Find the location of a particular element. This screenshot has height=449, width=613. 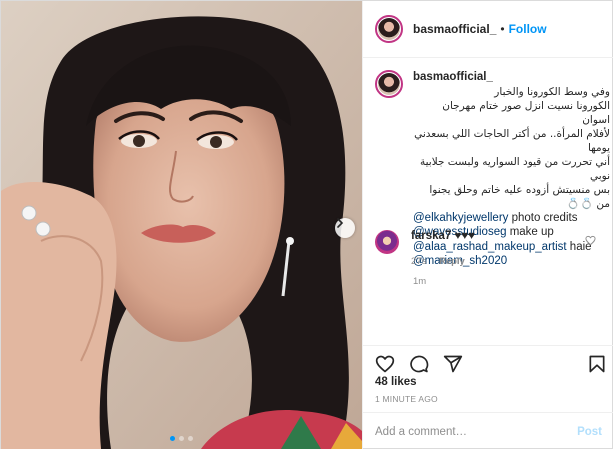

comment-icon is located at coordinates (419, 364).